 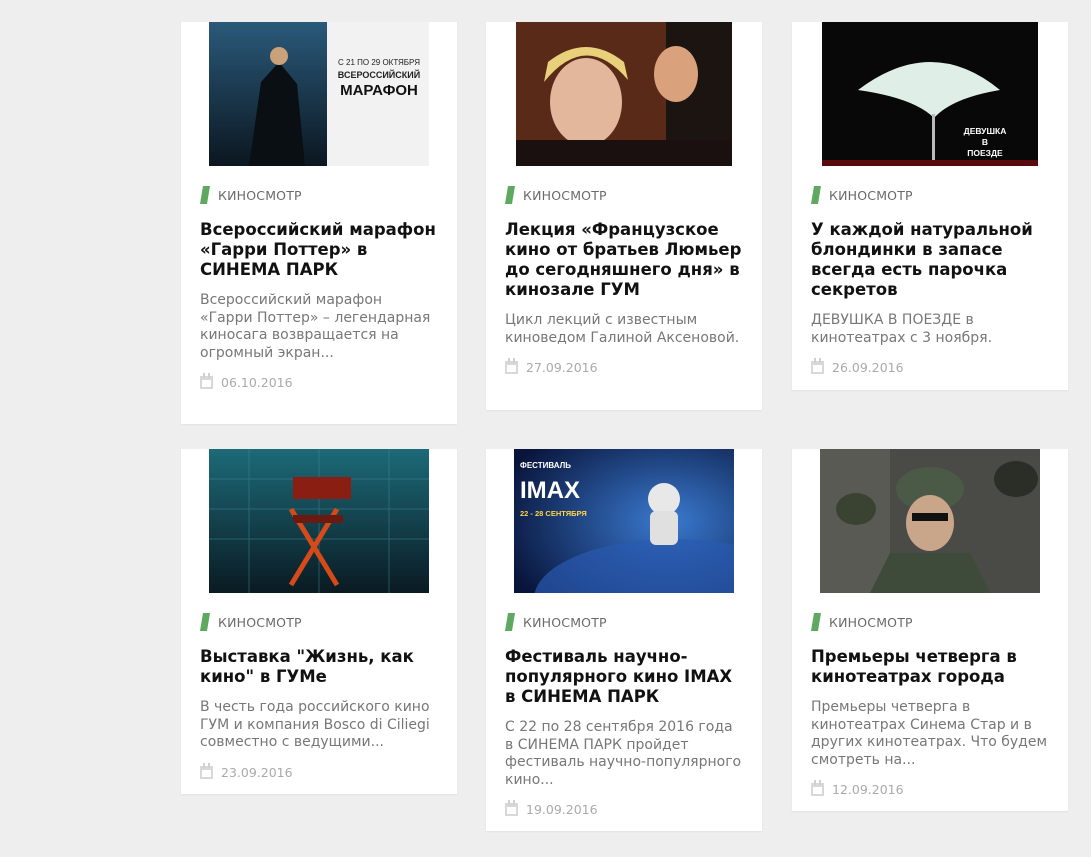 What do you see at coordinates (257, 382) in the screenshot?
I see `date-label: 06.10.2016` at bounding box center [257, 382].